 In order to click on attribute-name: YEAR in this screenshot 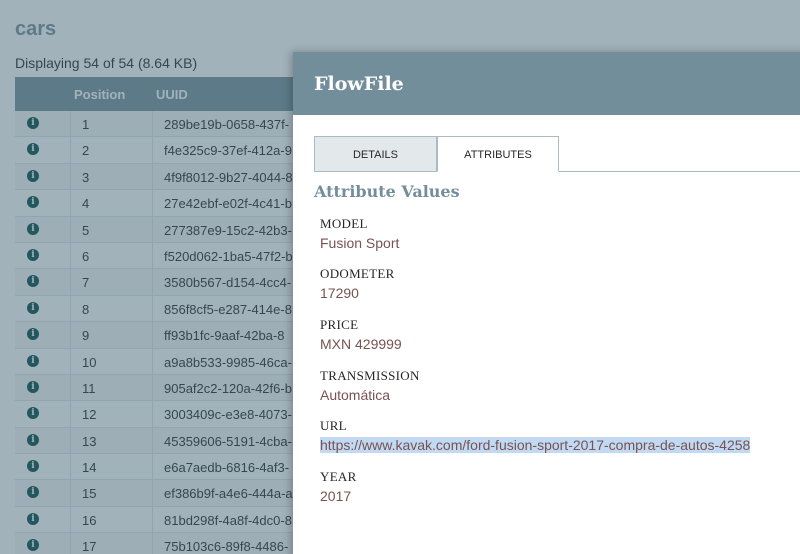, I will do `click(338, 477)`.